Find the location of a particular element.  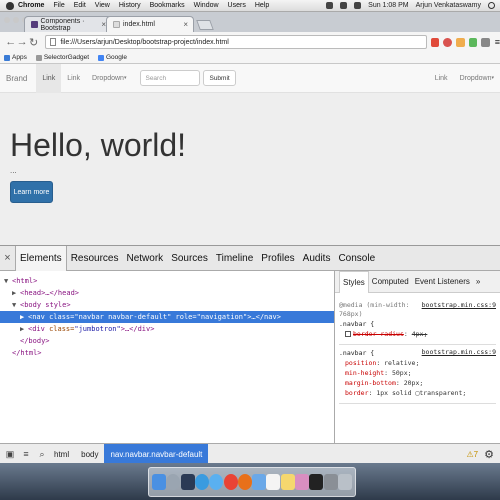

forward-icon: → is located at coordinates (22, 42).